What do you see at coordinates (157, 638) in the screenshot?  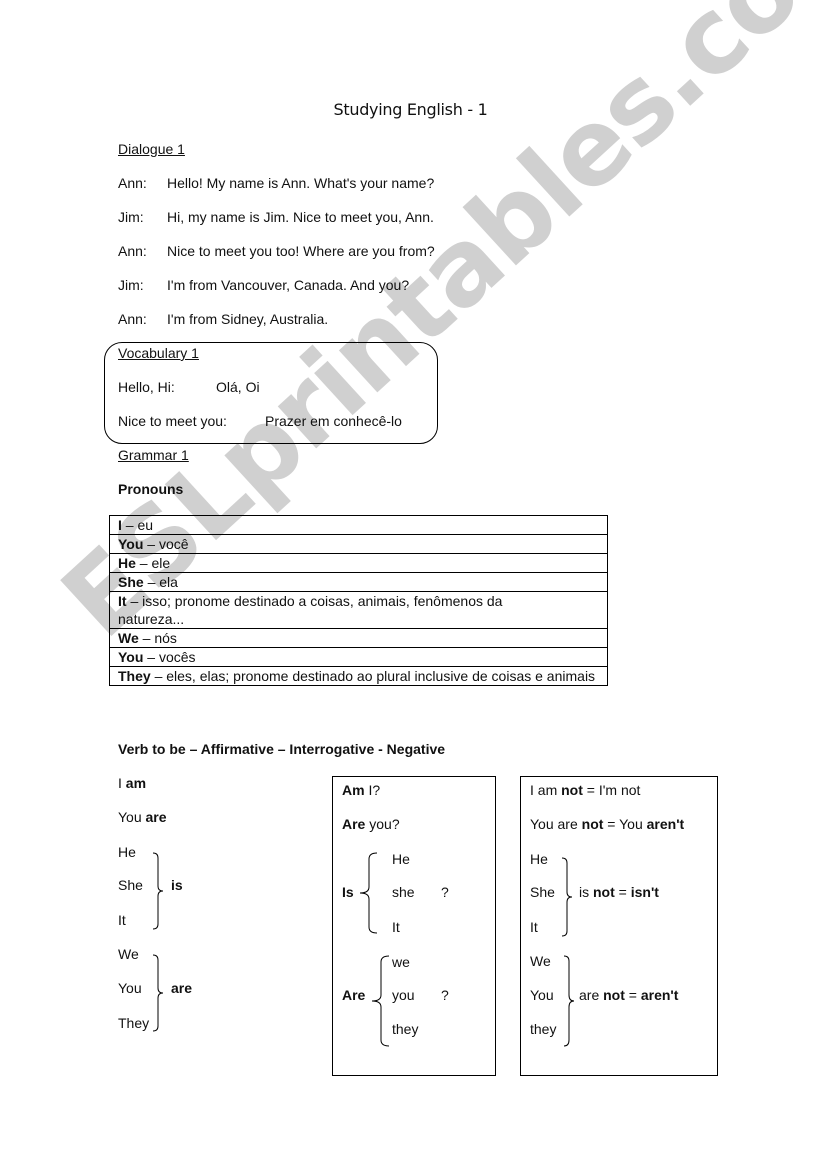 I see `pronoun-meaning: – nós` at bounding box center [157, 638].